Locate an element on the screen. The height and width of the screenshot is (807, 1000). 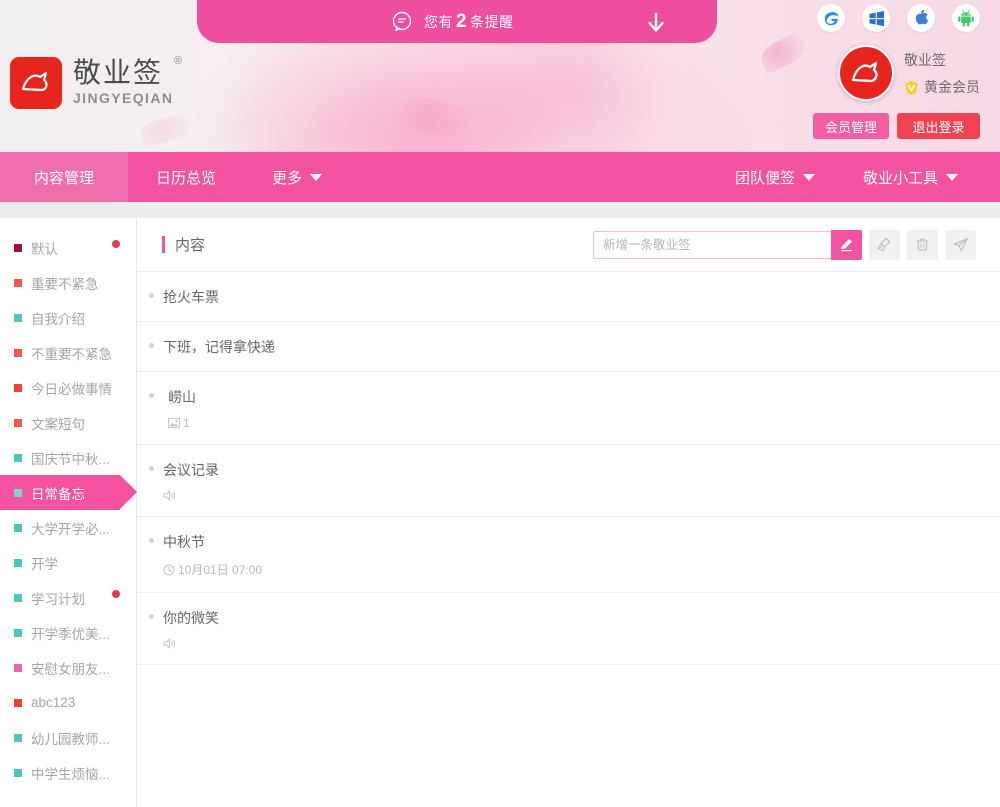
nav-label: 内容管理 is located at coordinates (63, 178).